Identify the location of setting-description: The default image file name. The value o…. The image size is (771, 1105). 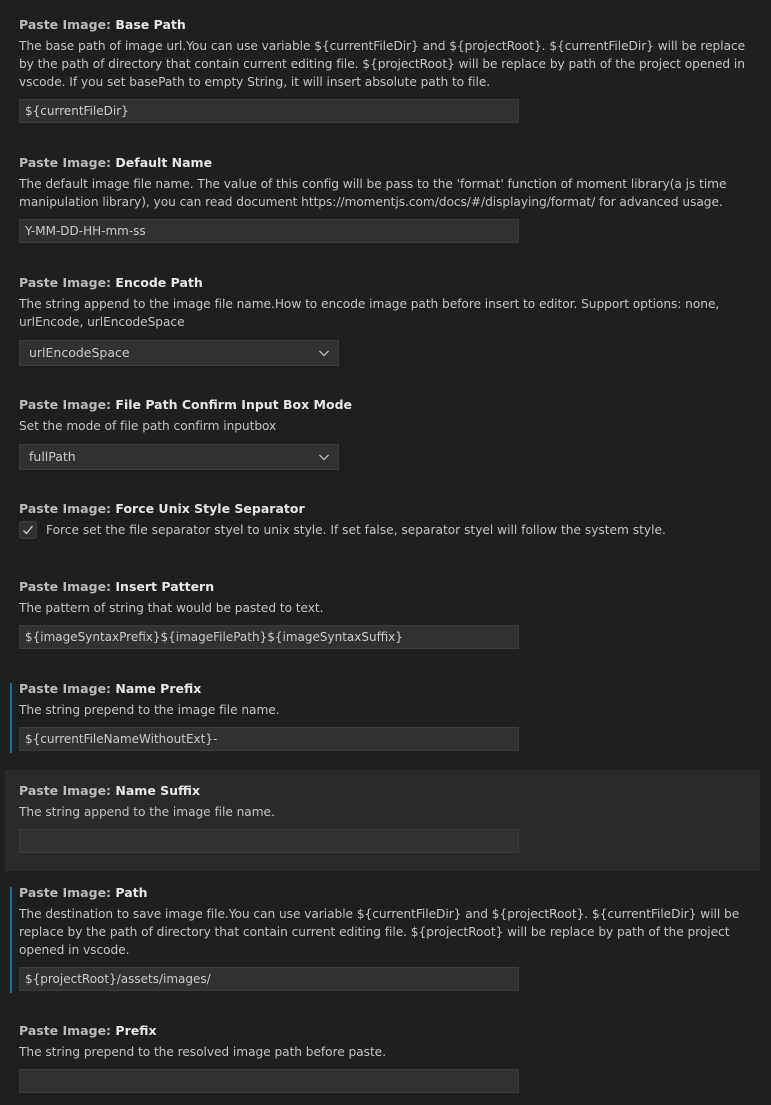
(373, 193).